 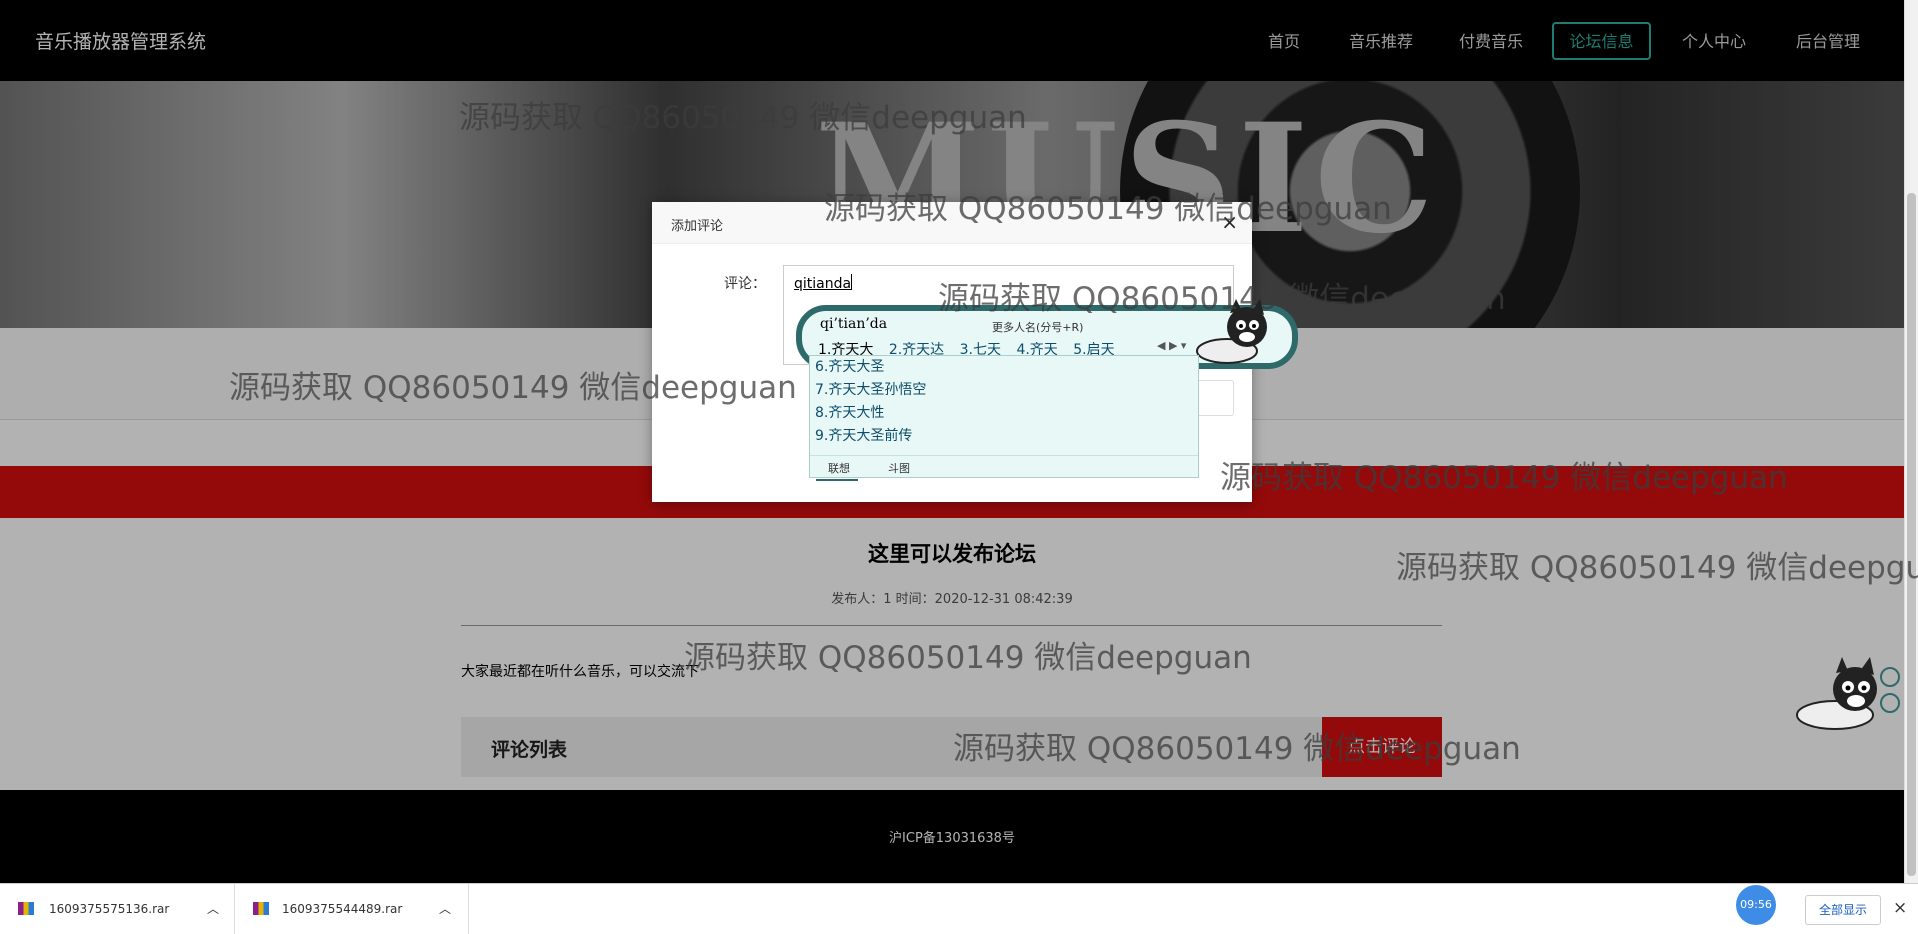 What do you see at coordinates (342, 909) in the screenshot?
I see `download-filename: 1609375544489.rar` at bounding box center [342, 909].